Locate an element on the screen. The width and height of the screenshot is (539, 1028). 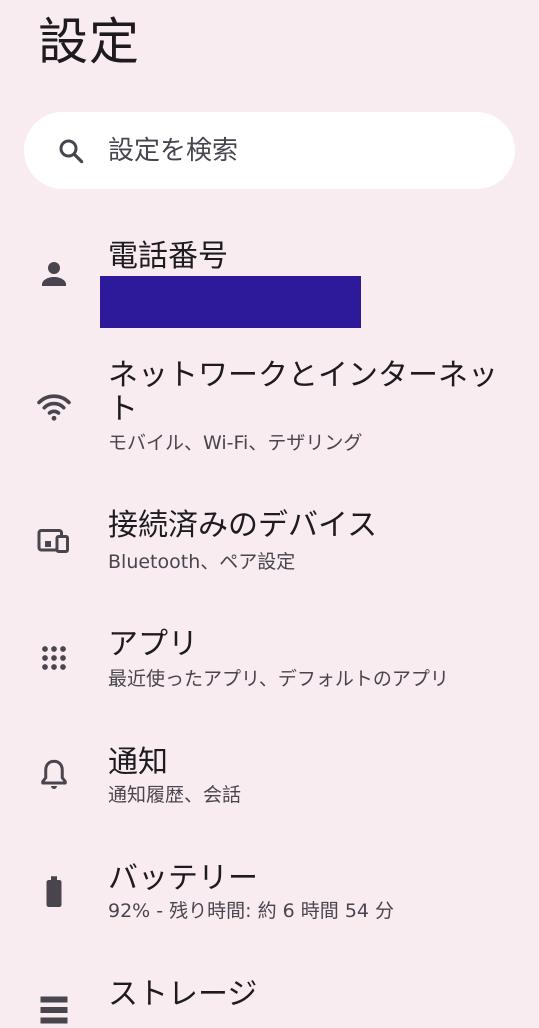
settings-item-storage: ストレージ is located at coordinates (269, 999).